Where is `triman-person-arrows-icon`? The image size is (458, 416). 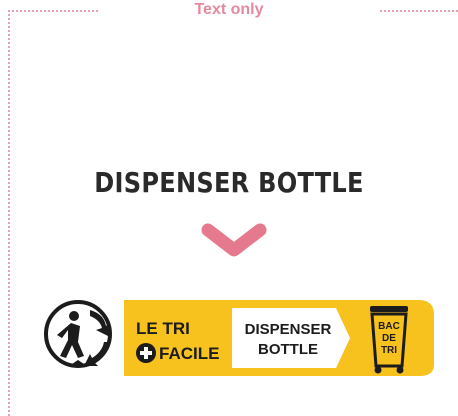 triman-person-arrows-icon is located at coordinates (78, 334).